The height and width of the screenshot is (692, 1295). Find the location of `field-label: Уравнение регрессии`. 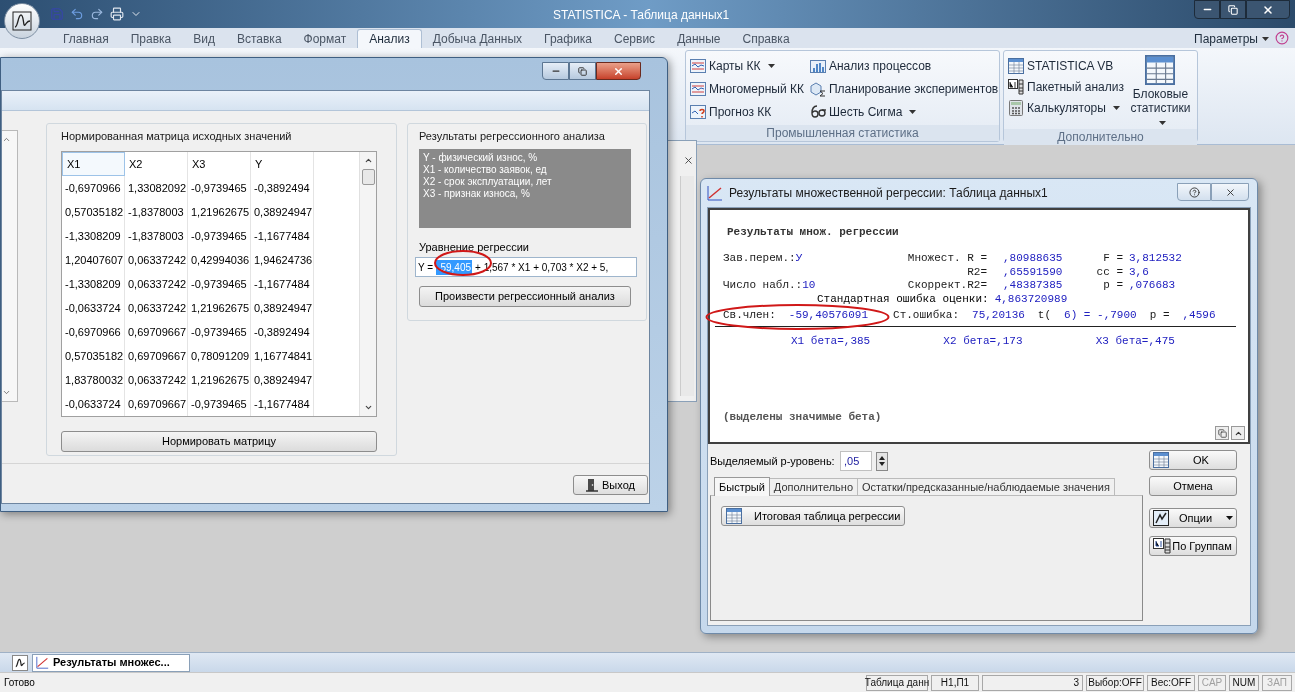

field-label: Уравнение регрессии is located at coordinates (474, 247).